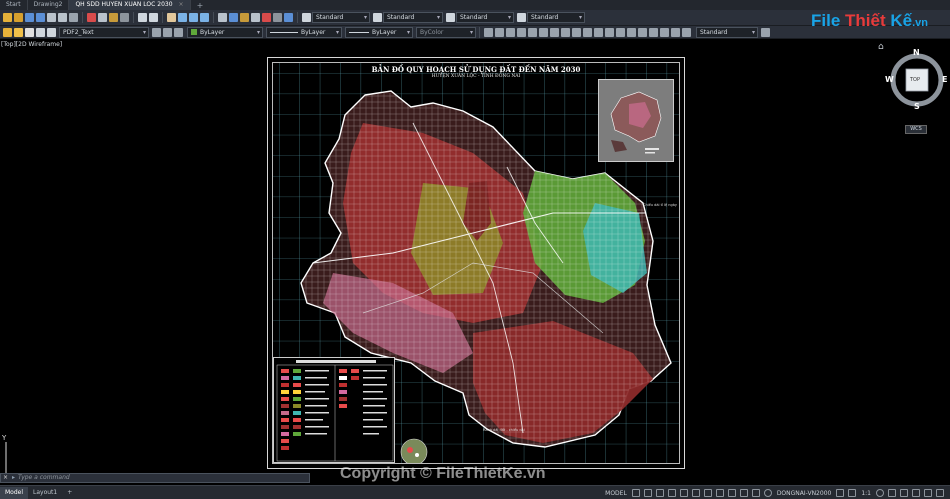 The width and height of the screenshot is (950, 499). I want to click on layer-combo: PDF2_Text, so click(104, 32).